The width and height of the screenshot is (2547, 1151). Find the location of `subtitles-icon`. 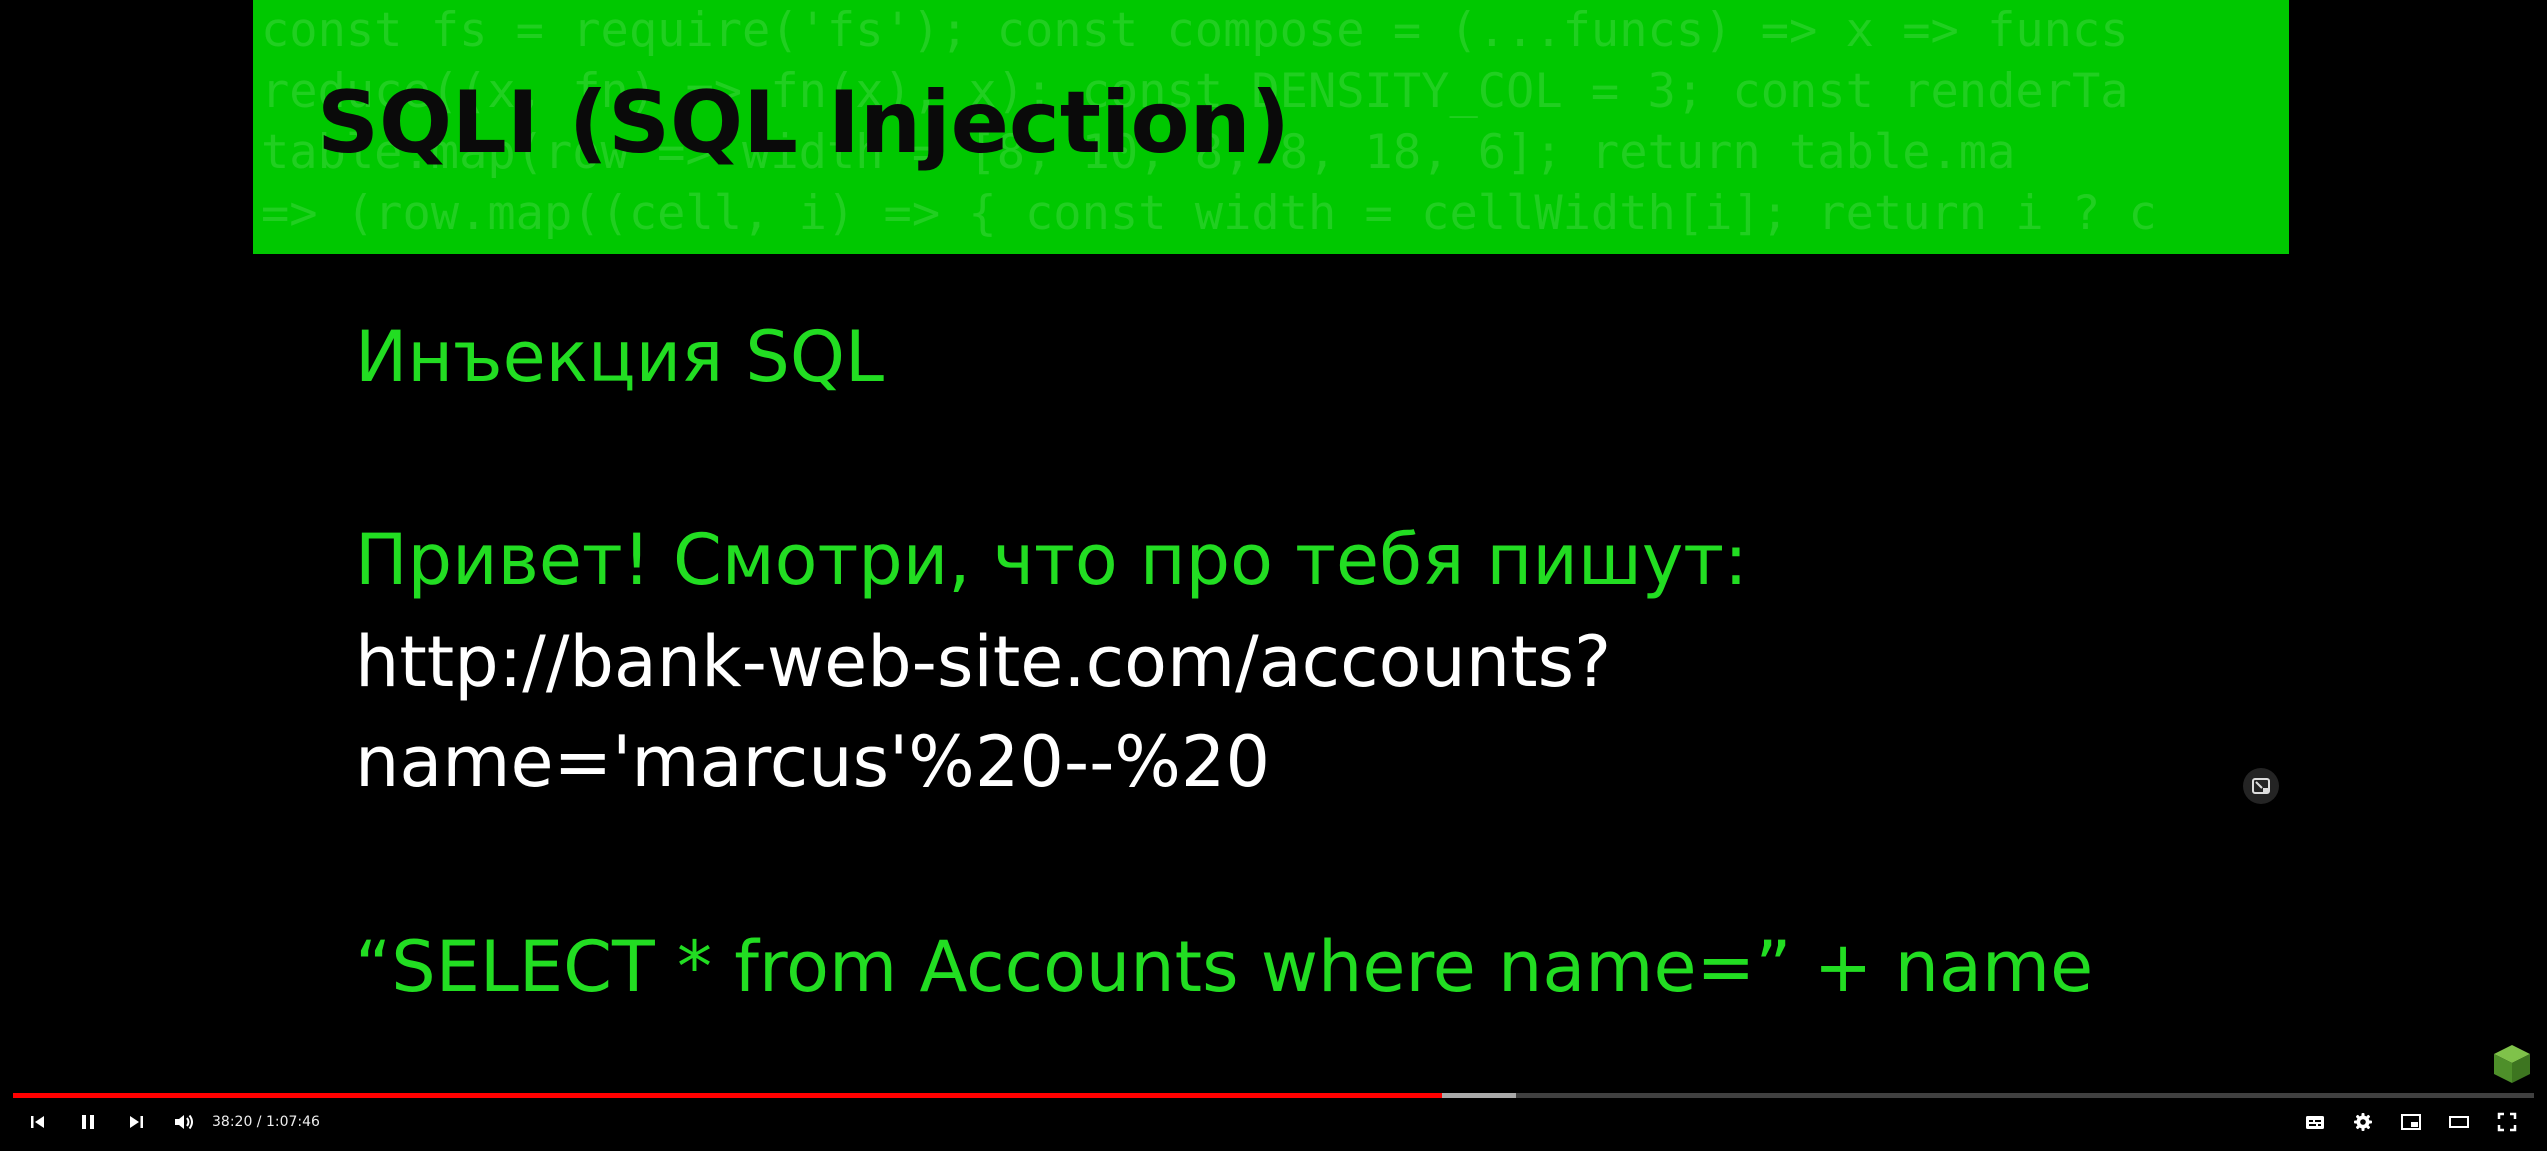

subtitles-icon is located at coordinates (2315, 1122).